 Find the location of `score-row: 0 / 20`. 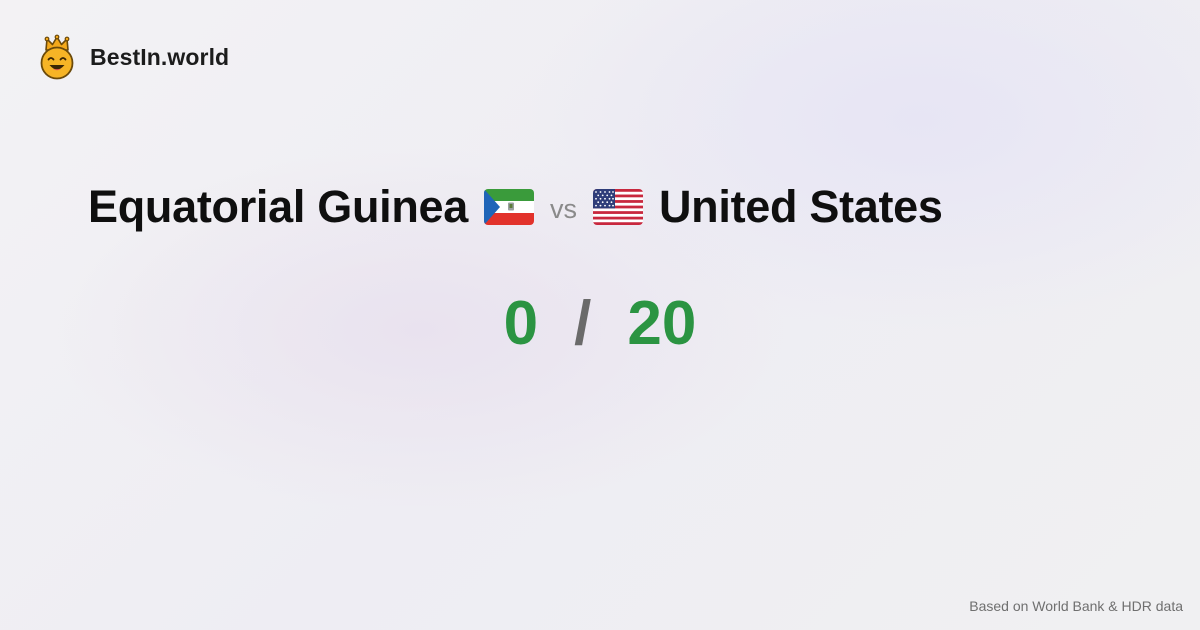

score-row: 0 / 20 is located at coordinates (600, 323).